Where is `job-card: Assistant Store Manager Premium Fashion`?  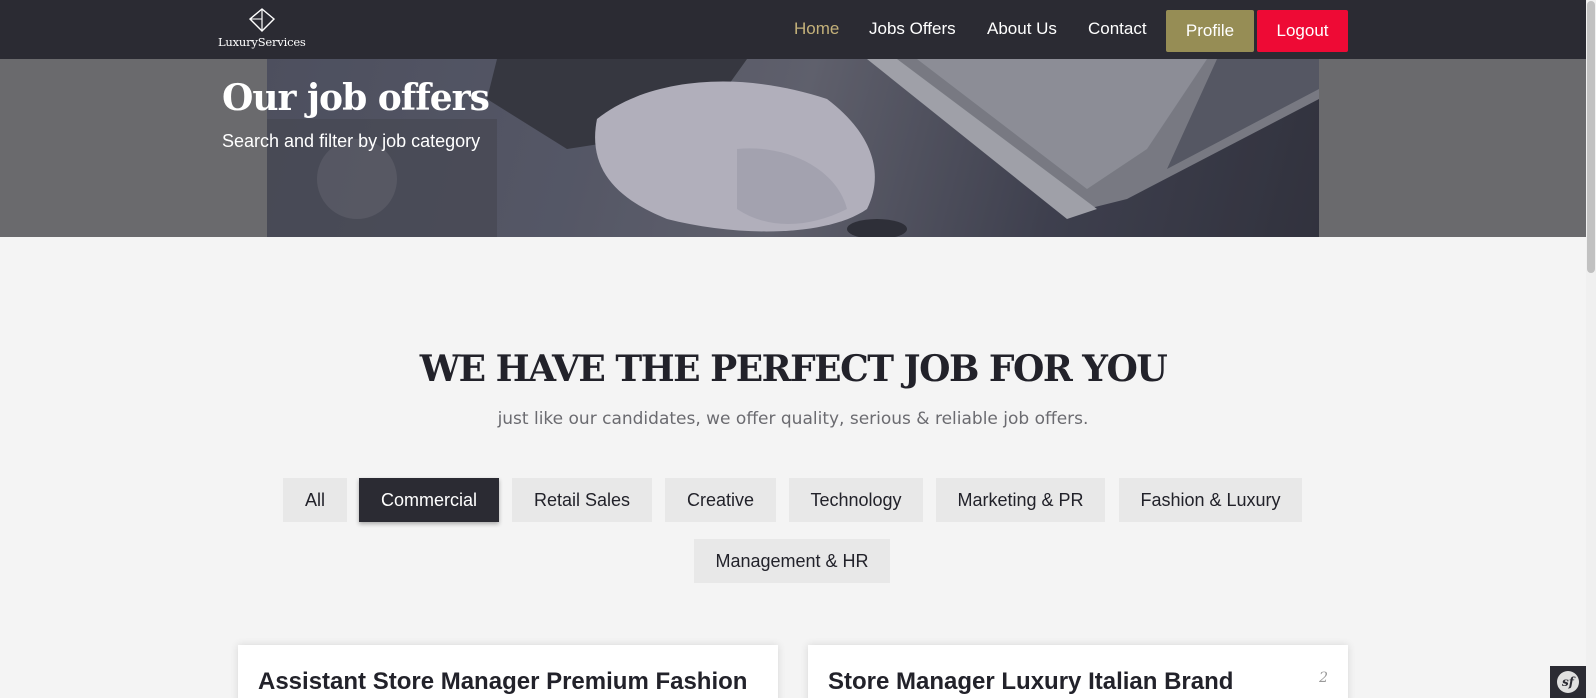 job-card: Assistant Store Manager Premium Fashion is located at coordinates (508, 671).